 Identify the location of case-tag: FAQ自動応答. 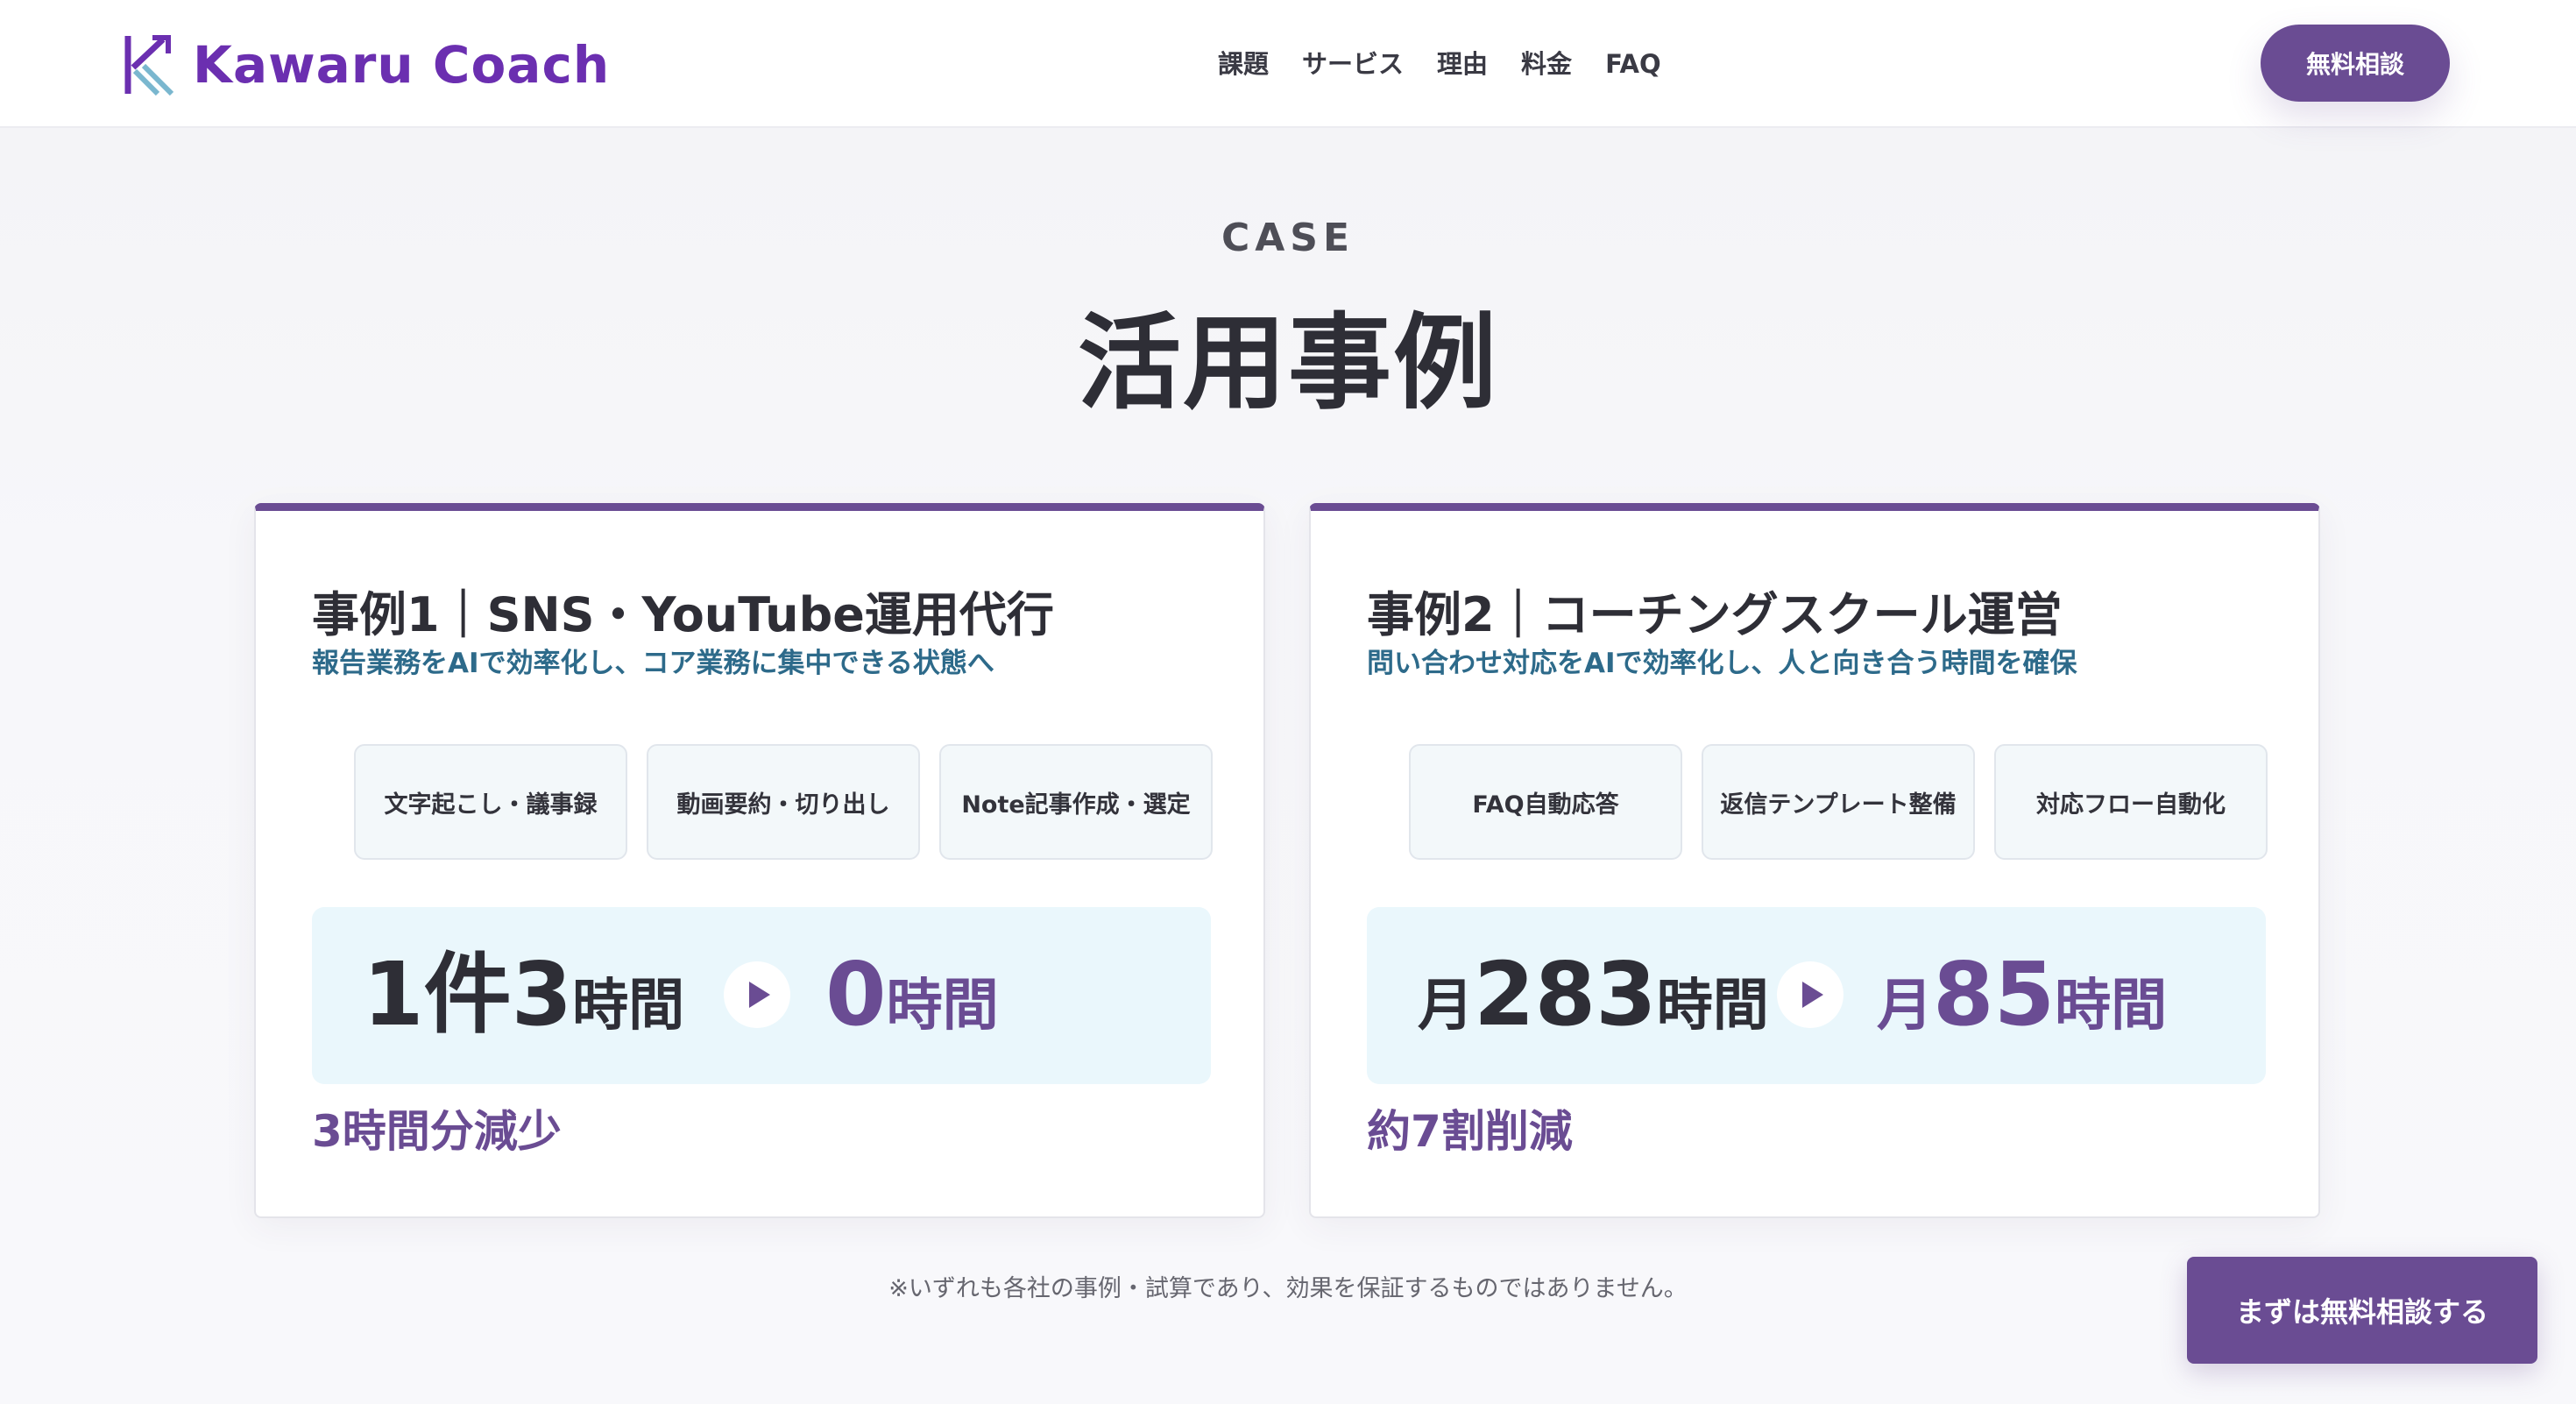
(1545, 802).